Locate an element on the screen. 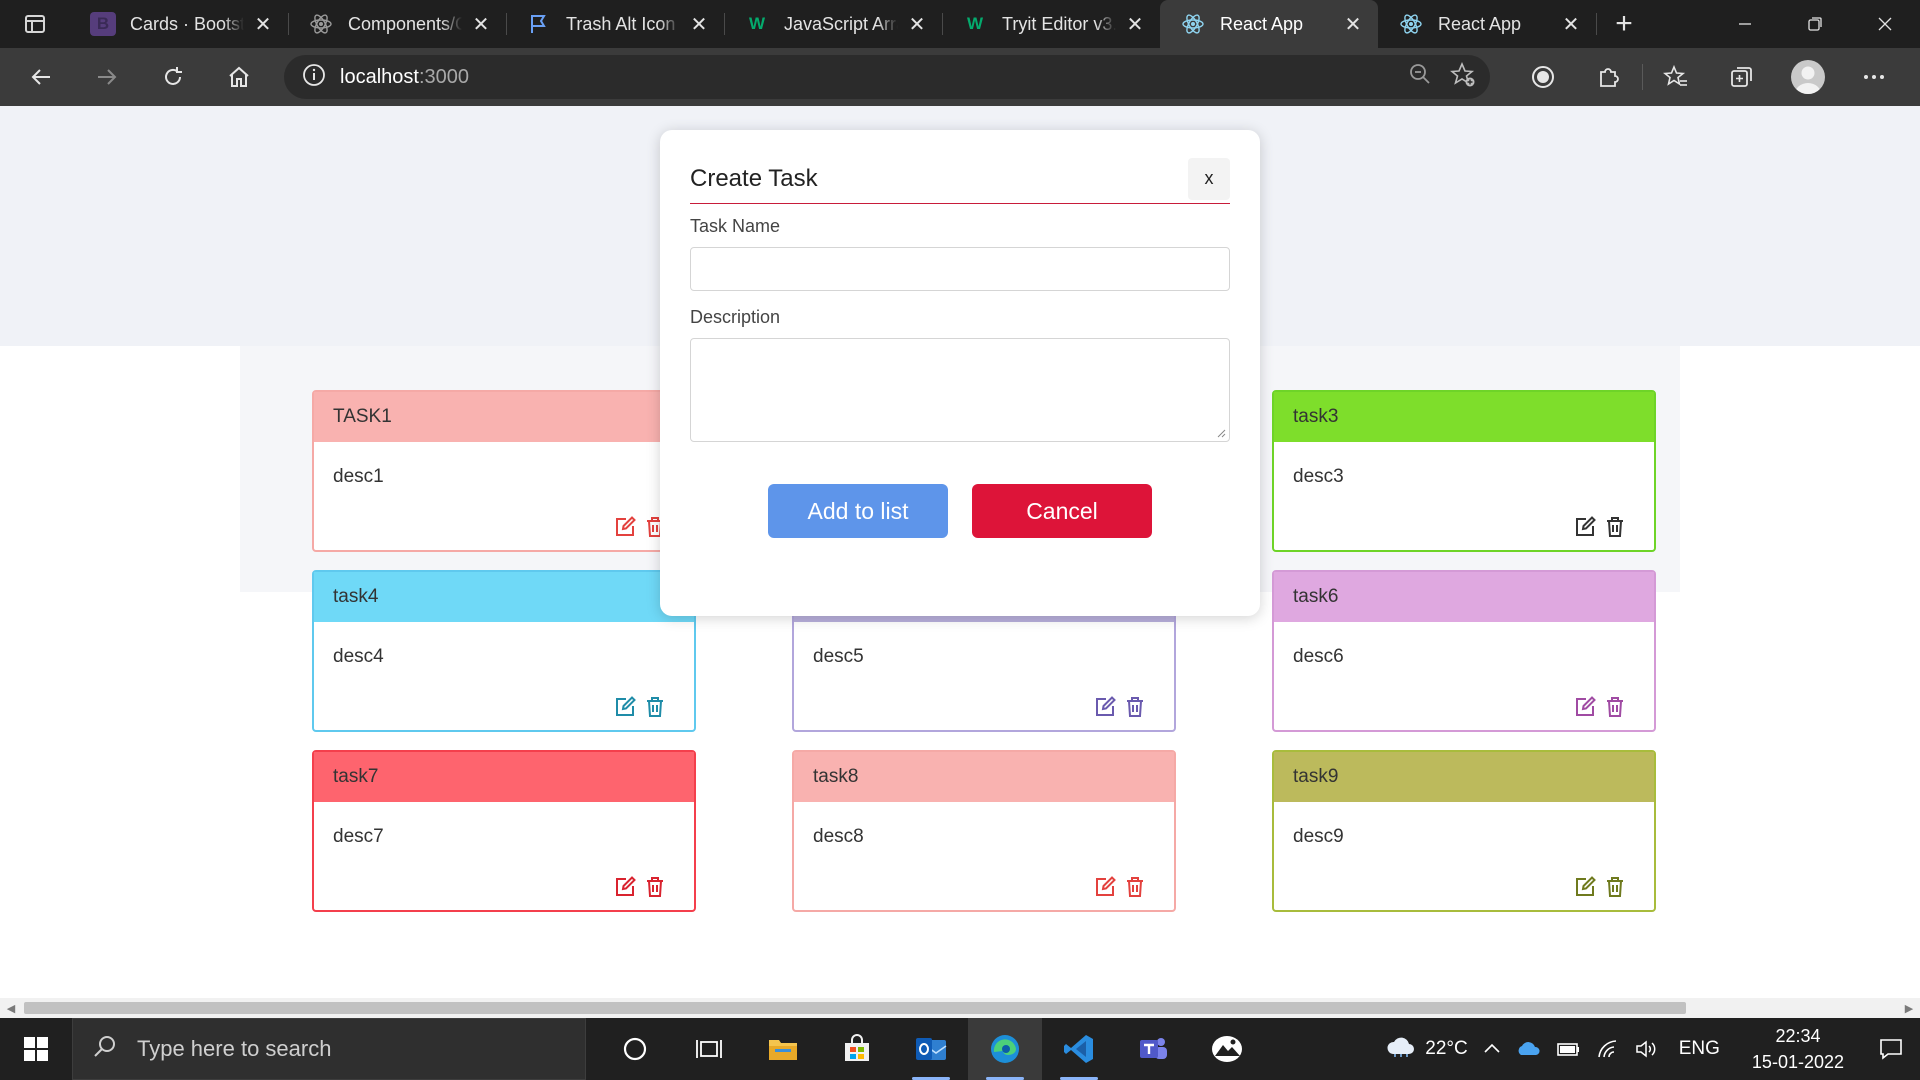 This screenshot has height=1080, width=1920. tab-trash-alt-icon: Trash Alt Icon - Font Awesome ✕ is located at coordinates (615, 24).